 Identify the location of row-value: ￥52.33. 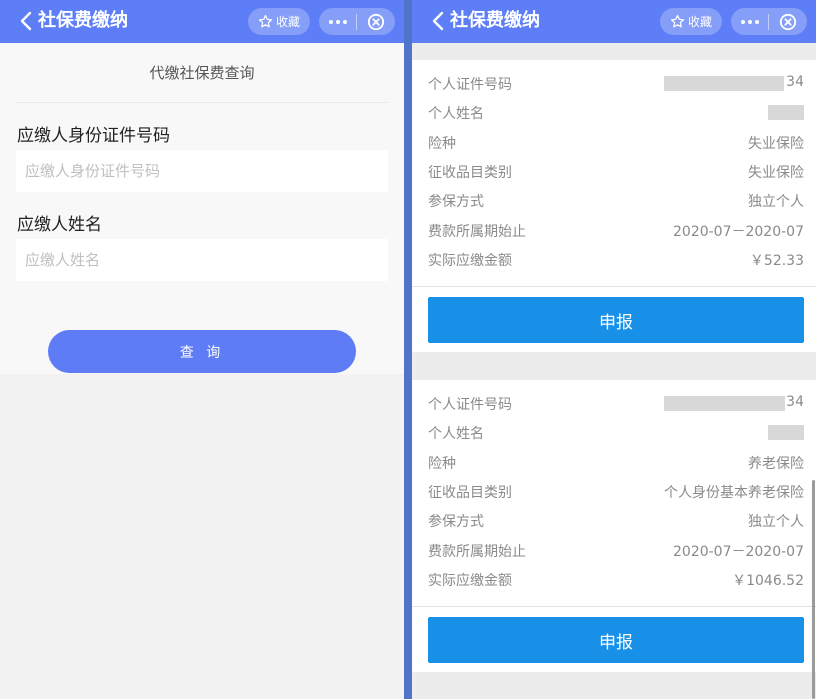
(776, 261).